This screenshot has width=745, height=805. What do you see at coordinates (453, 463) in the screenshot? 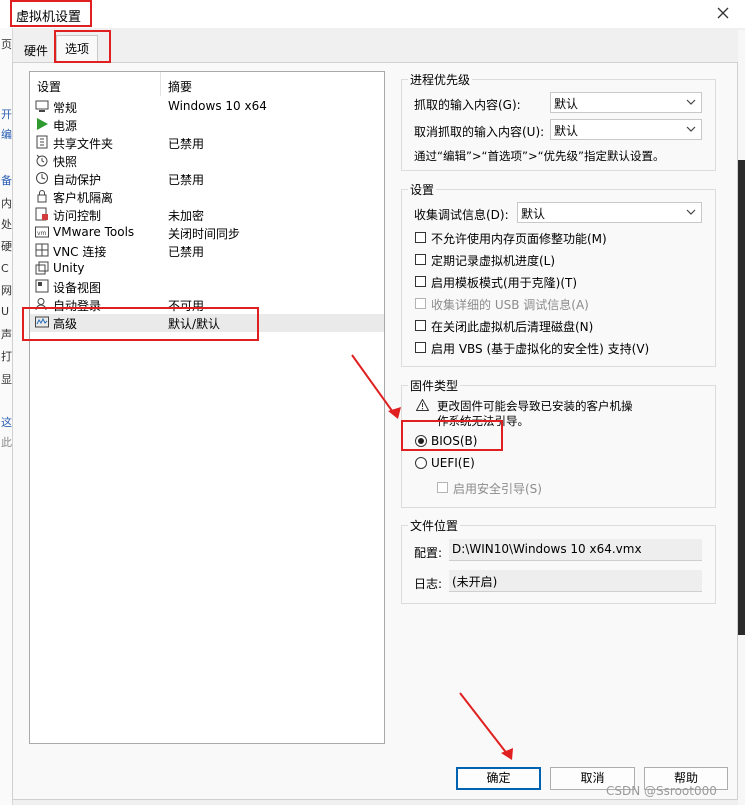
I see `uefi-label: UEFI(E)` at bounding box center [453, 463].